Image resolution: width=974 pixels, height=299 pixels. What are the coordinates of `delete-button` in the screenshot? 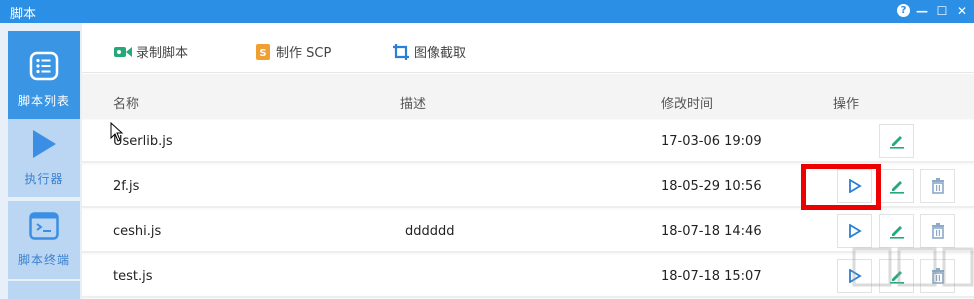 It's located at (937, 186).